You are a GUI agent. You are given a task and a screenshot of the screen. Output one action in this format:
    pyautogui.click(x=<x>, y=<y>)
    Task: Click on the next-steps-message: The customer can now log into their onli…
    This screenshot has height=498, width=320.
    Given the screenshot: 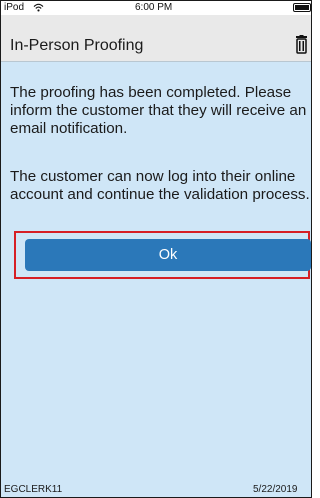 What is the action you would take?
    pyautogui.click(x=160, y=185)
    